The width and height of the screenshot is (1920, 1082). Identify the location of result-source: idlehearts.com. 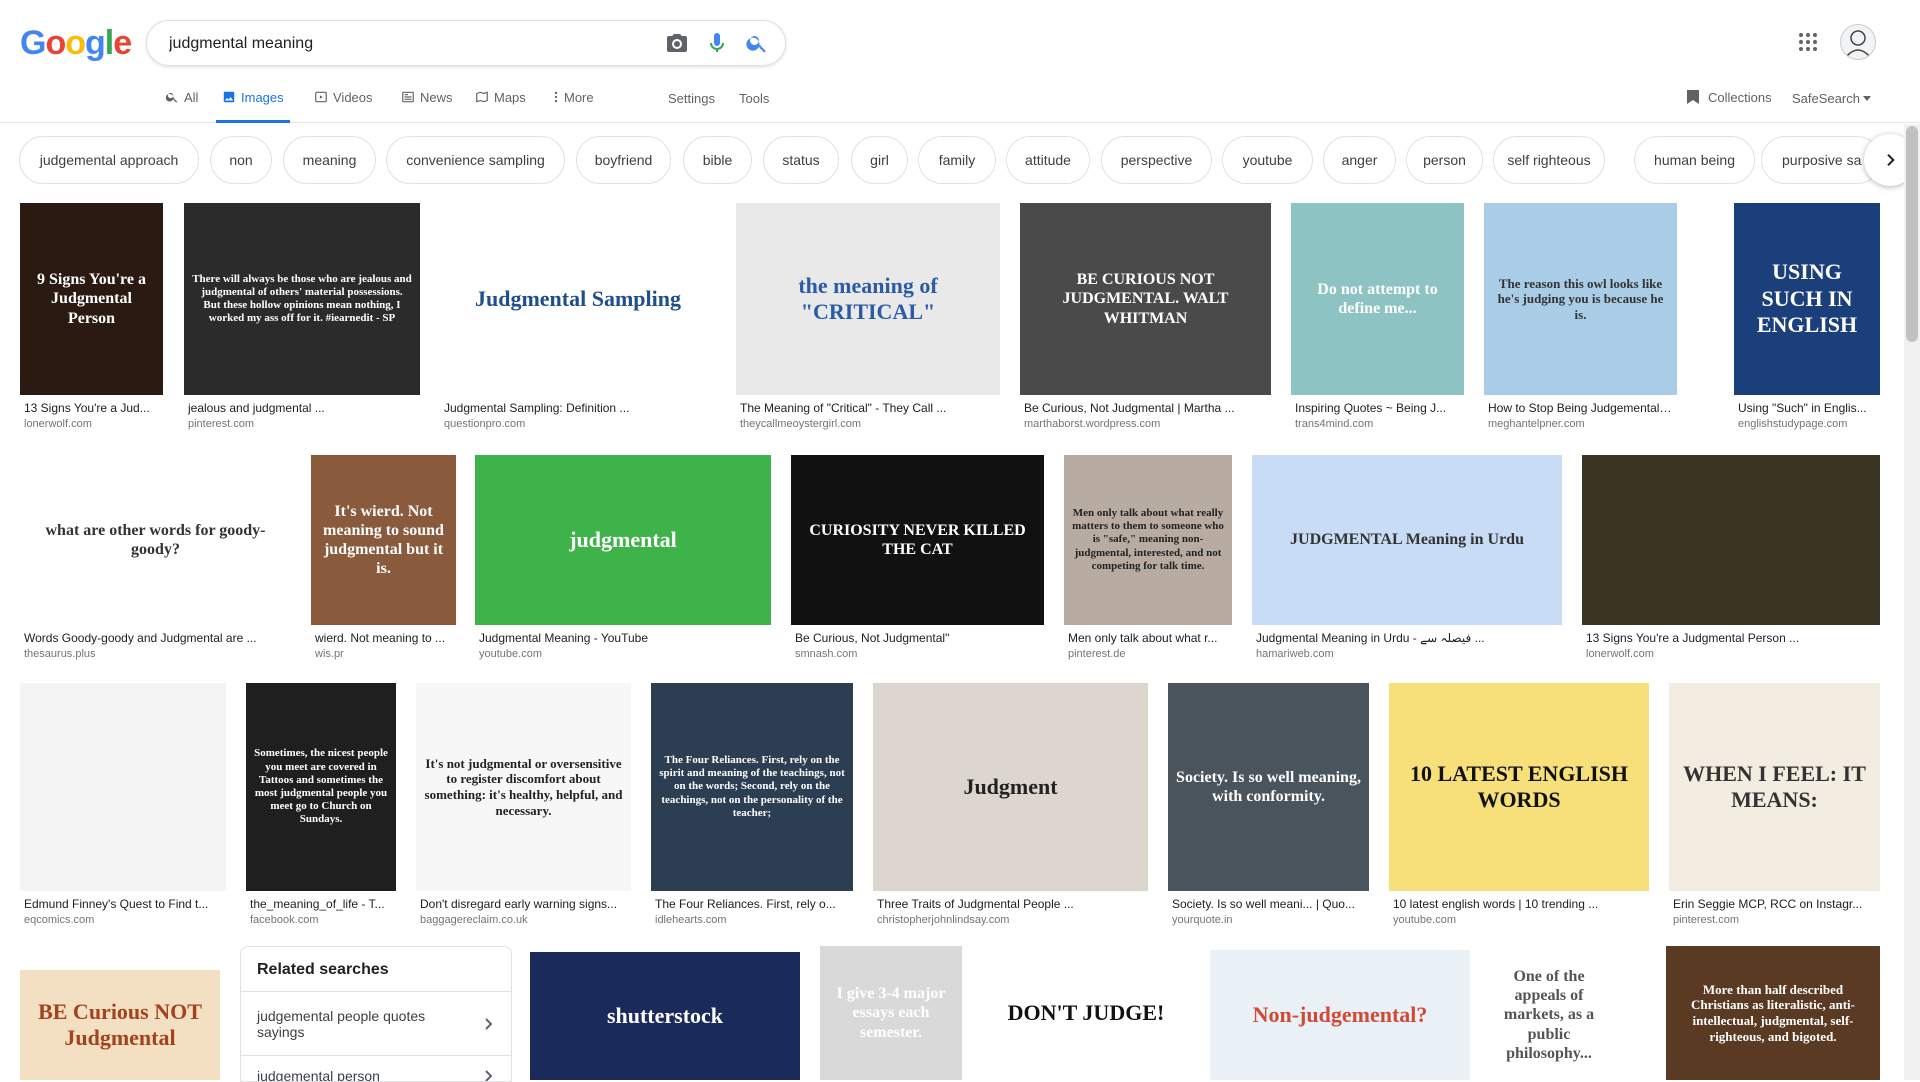
(752, 920).